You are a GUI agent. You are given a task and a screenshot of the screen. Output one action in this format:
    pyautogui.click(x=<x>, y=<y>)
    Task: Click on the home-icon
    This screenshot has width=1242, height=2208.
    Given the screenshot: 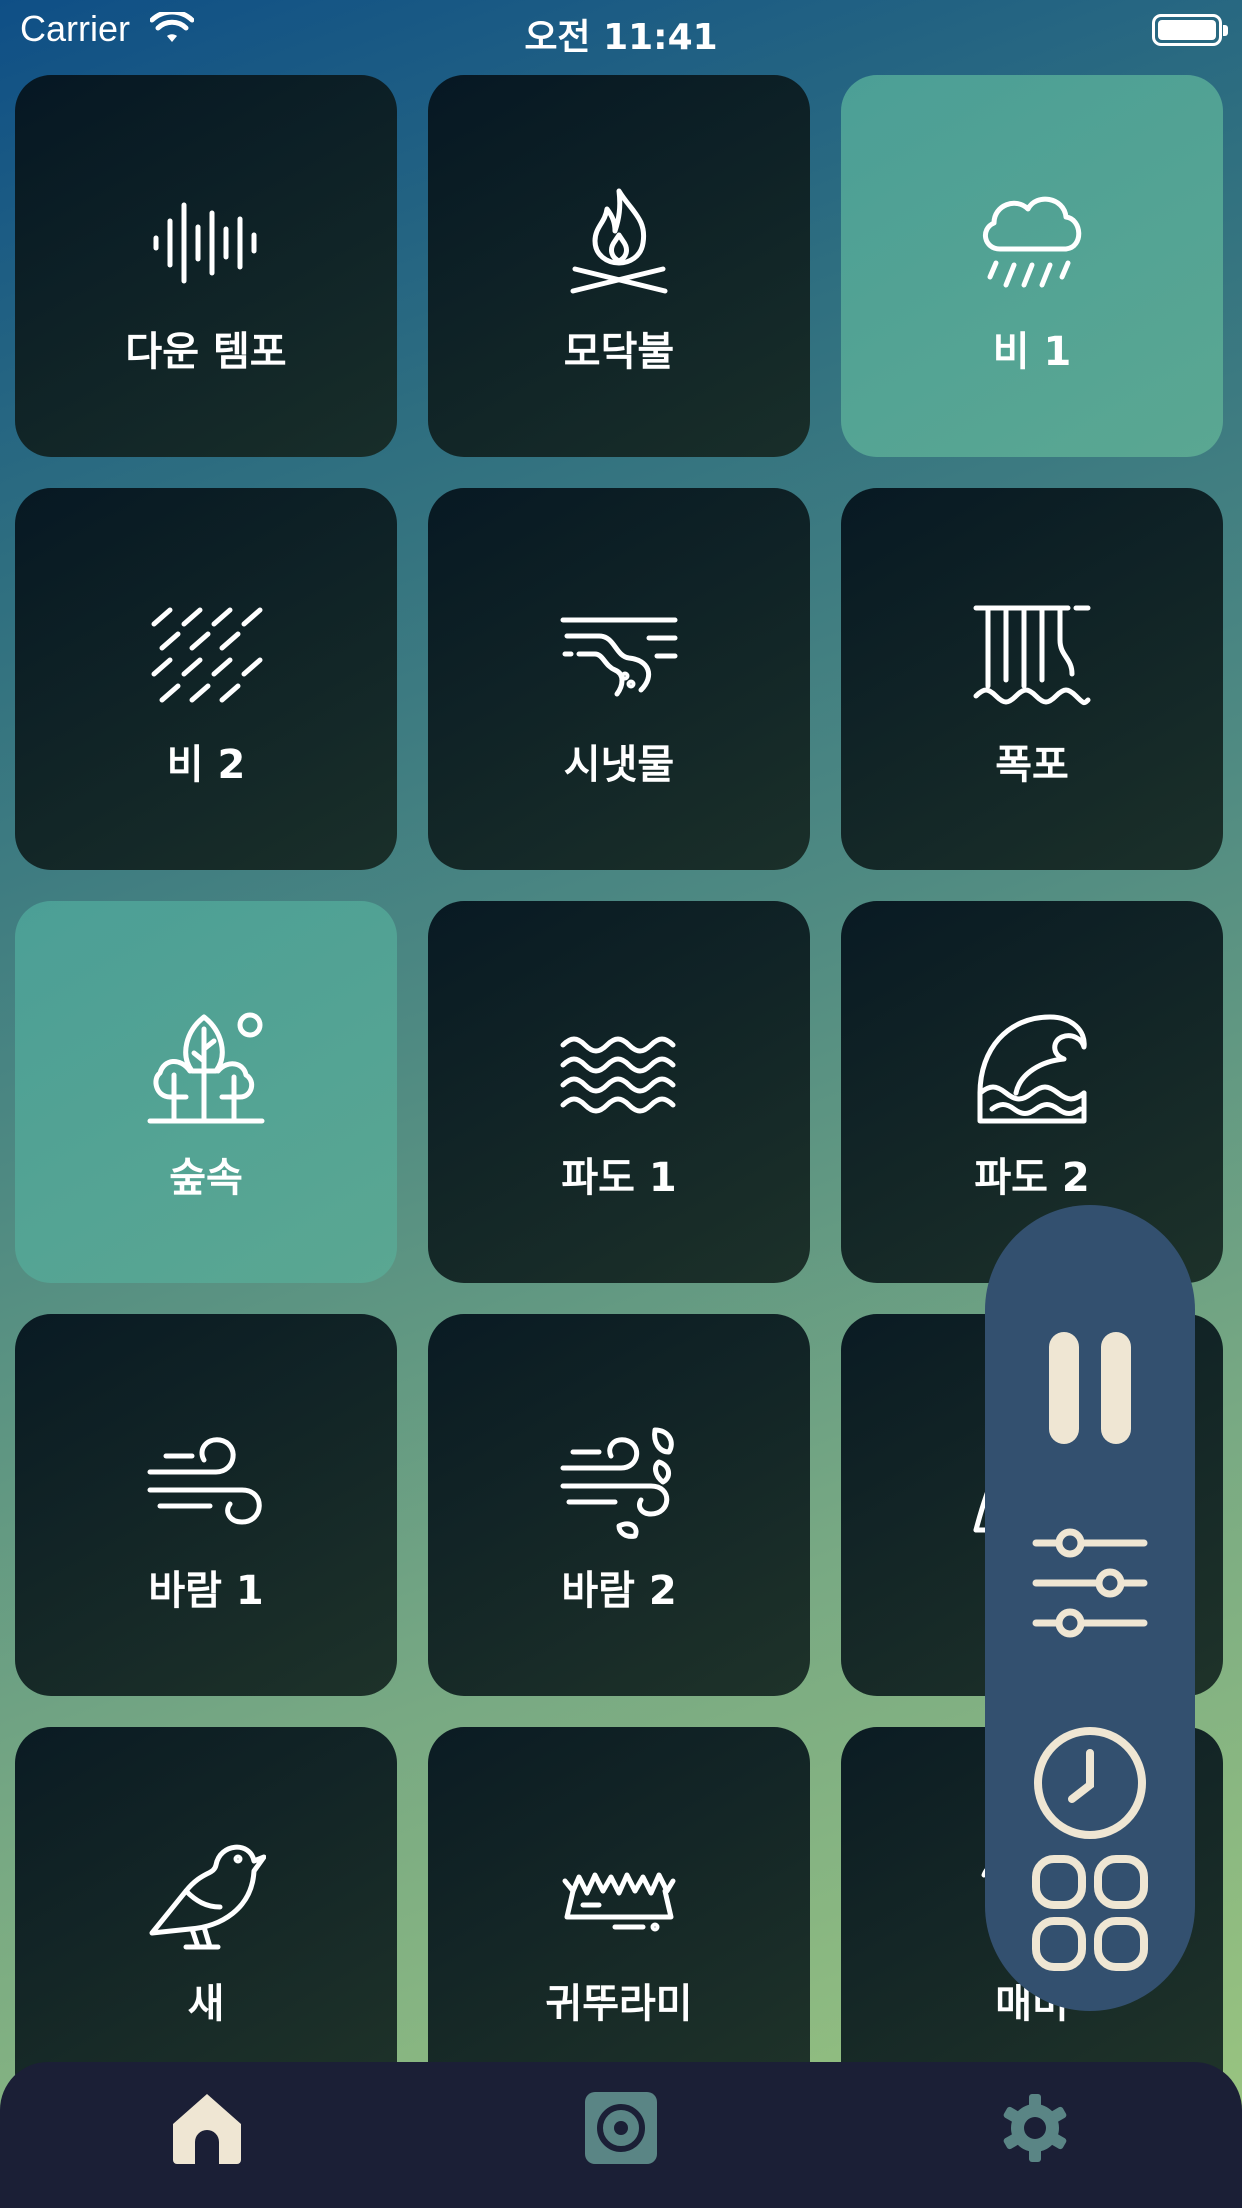 What is the action you would take?
    pyautogui.click(x=207, y=2130)
    